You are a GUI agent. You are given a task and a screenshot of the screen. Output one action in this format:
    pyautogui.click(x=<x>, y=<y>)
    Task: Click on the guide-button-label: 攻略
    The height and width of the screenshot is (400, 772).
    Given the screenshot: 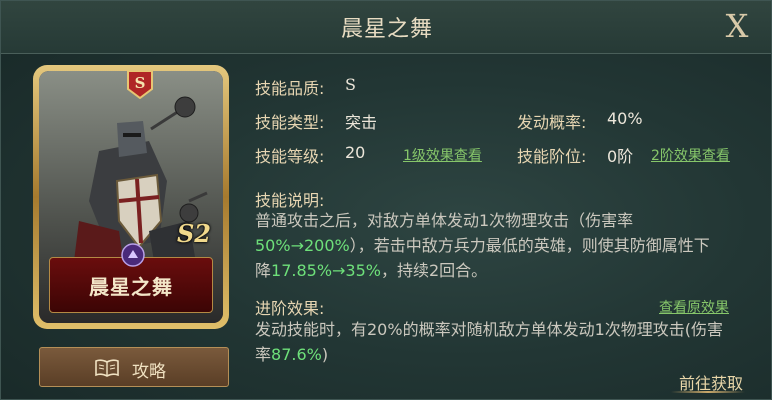 What is the action you would take?
    pyautogui.click(x=149, y=372)
    